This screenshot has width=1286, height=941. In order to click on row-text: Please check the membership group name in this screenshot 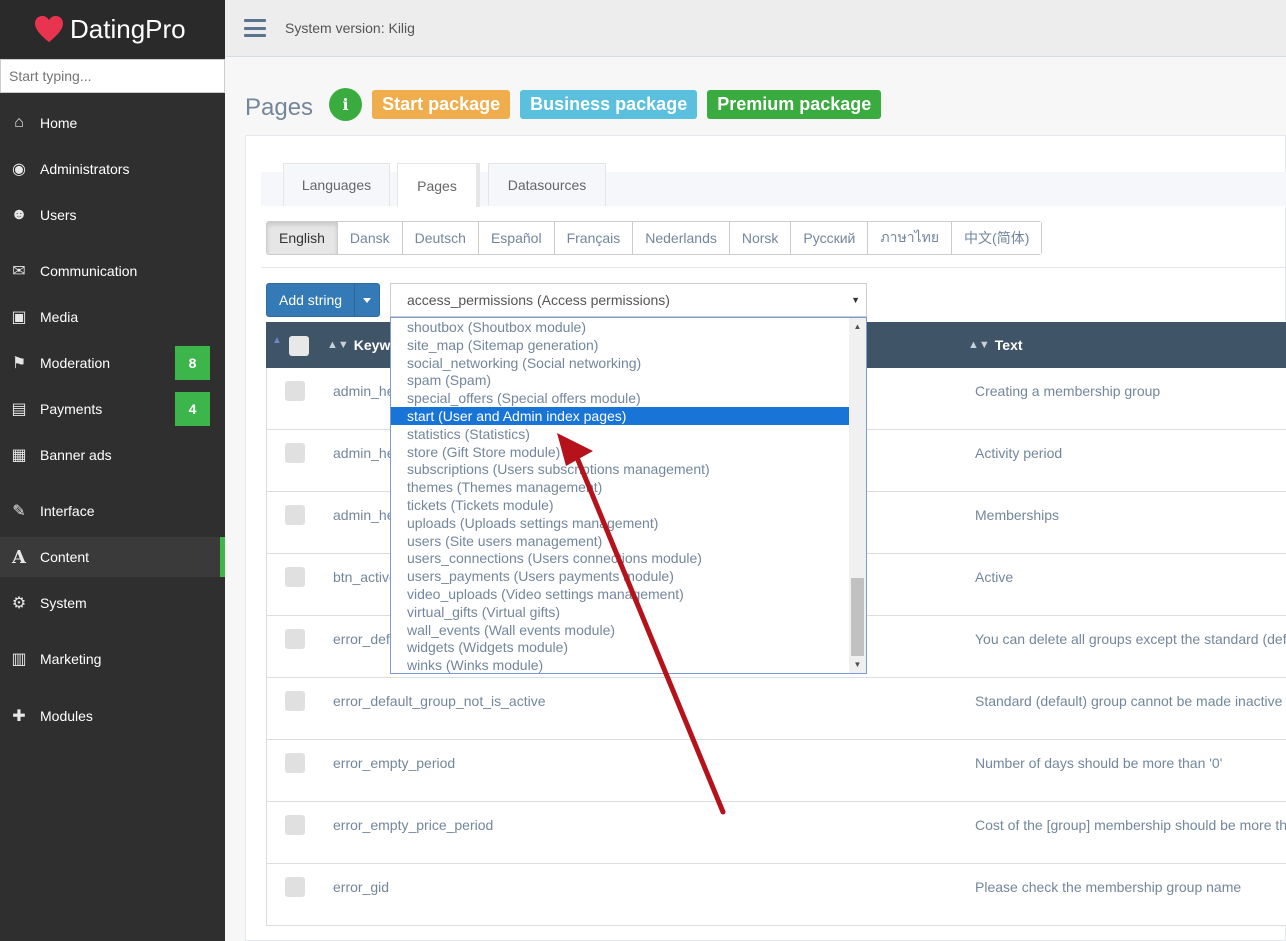, I will do `click(1108, 887)`.